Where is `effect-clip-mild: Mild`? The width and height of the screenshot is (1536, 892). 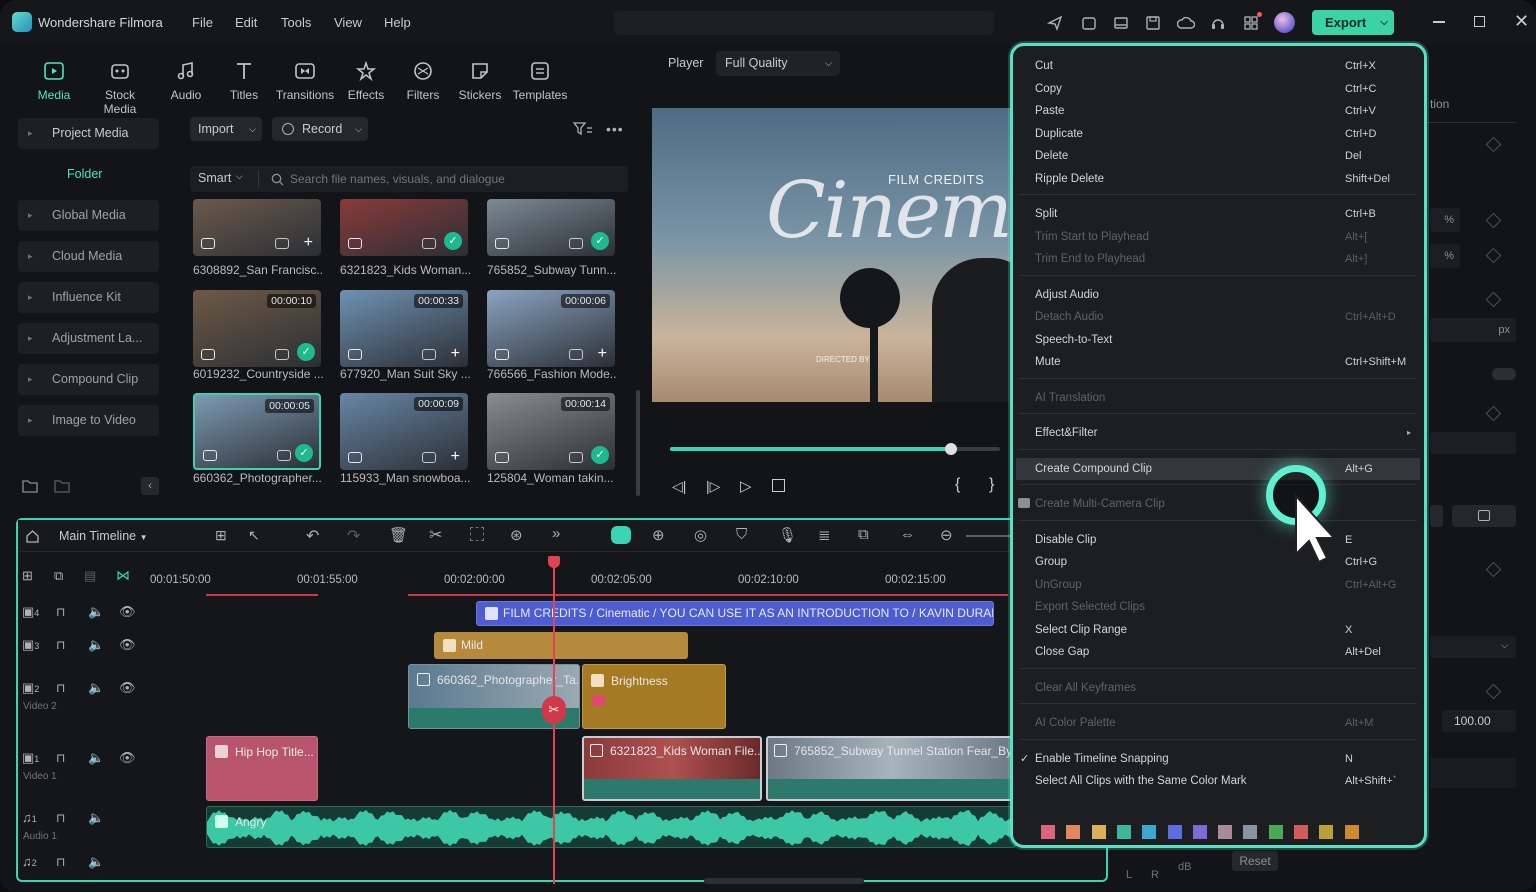
effect-clip-mild: Mild is located at coordinates (561, 645).